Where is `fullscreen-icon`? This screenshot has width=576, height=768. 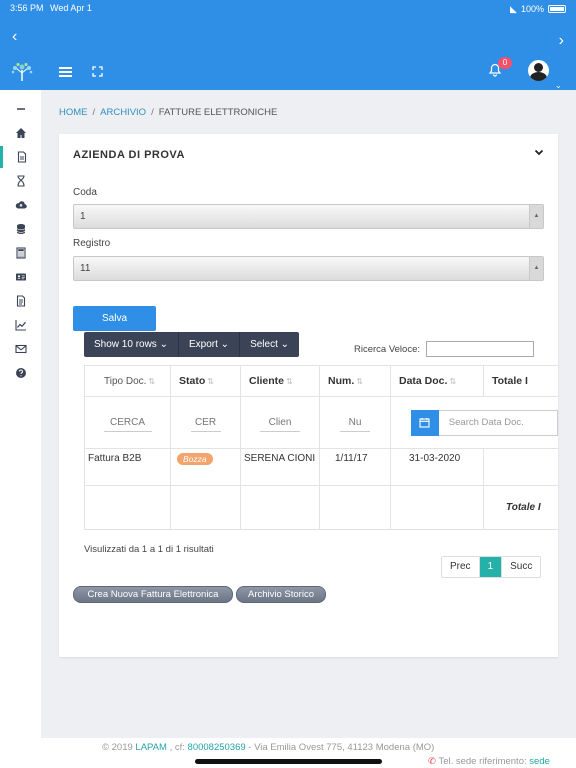
fullscreen-icon is located at coordinates (97, 71).